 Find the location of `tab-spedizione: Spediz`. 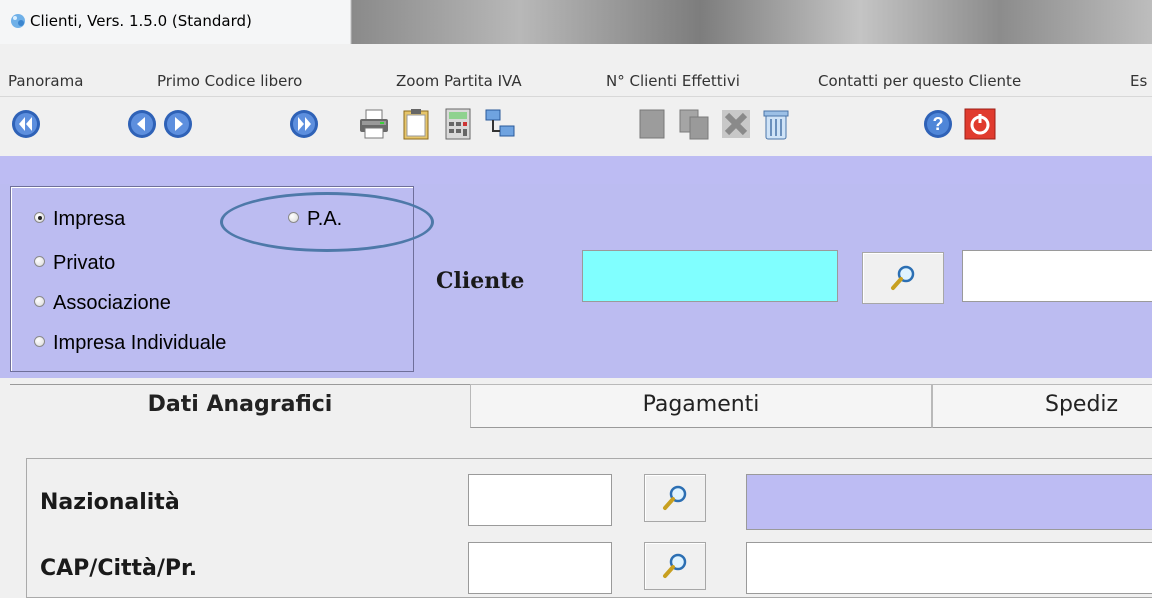

tab-spedizione: Spediz is located at coordinates (1042, 406).